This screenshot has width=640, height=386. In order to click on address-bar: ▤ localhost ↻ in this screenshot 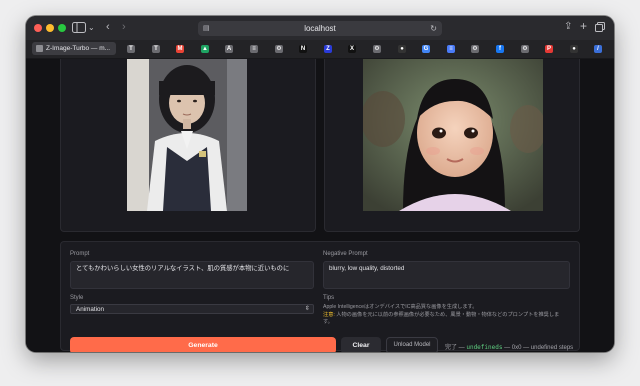, I will do `click(320, 28)`.